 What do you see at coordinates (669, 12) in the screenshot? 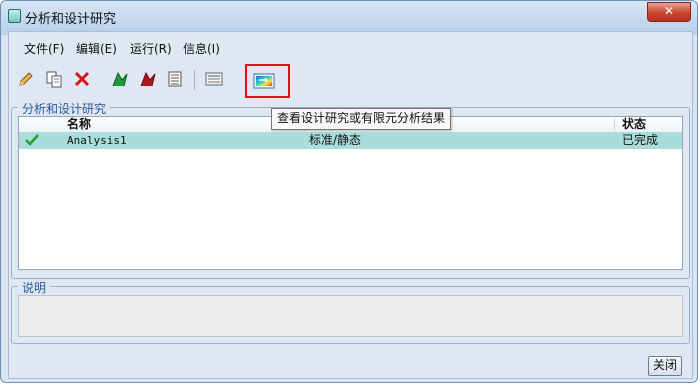
I see `close-window-button: ✕` at bounding box center [669, 12].